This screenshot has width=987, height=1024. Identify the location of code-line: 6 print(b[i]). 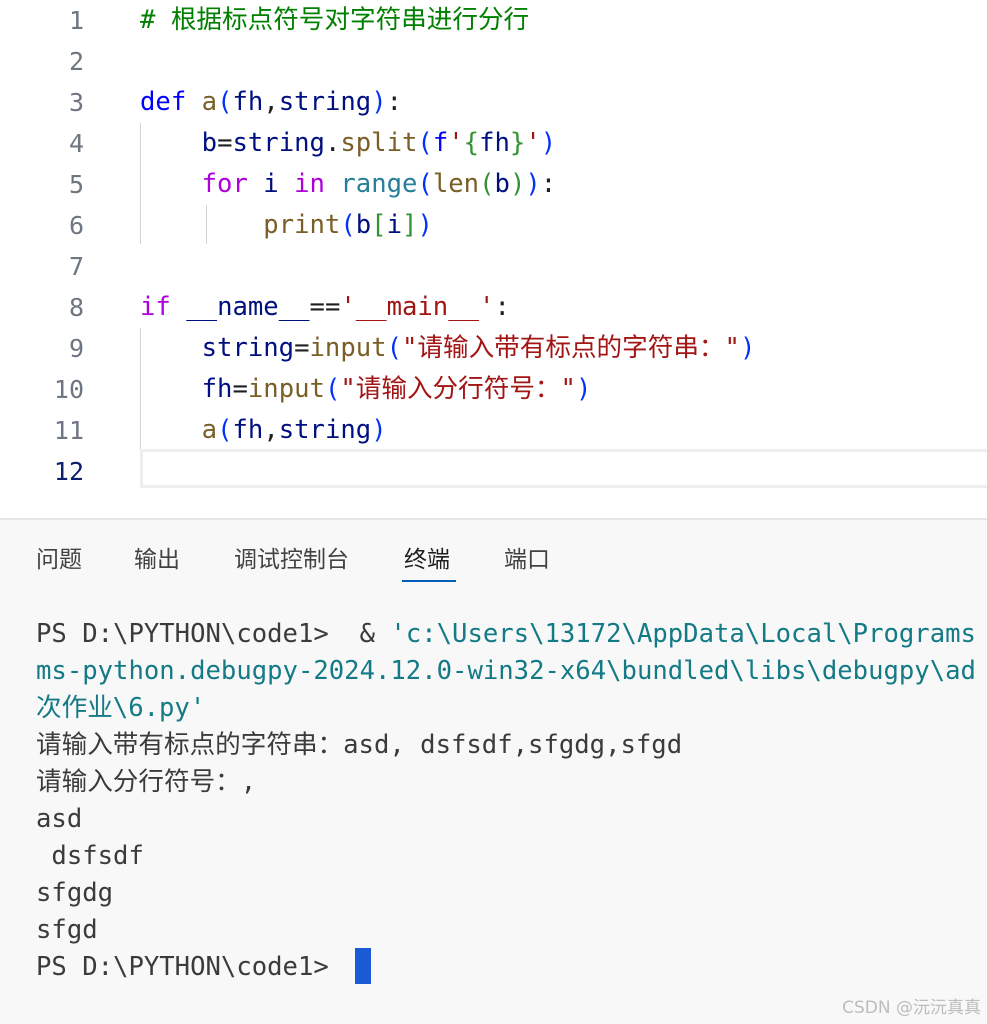
(493, 225).